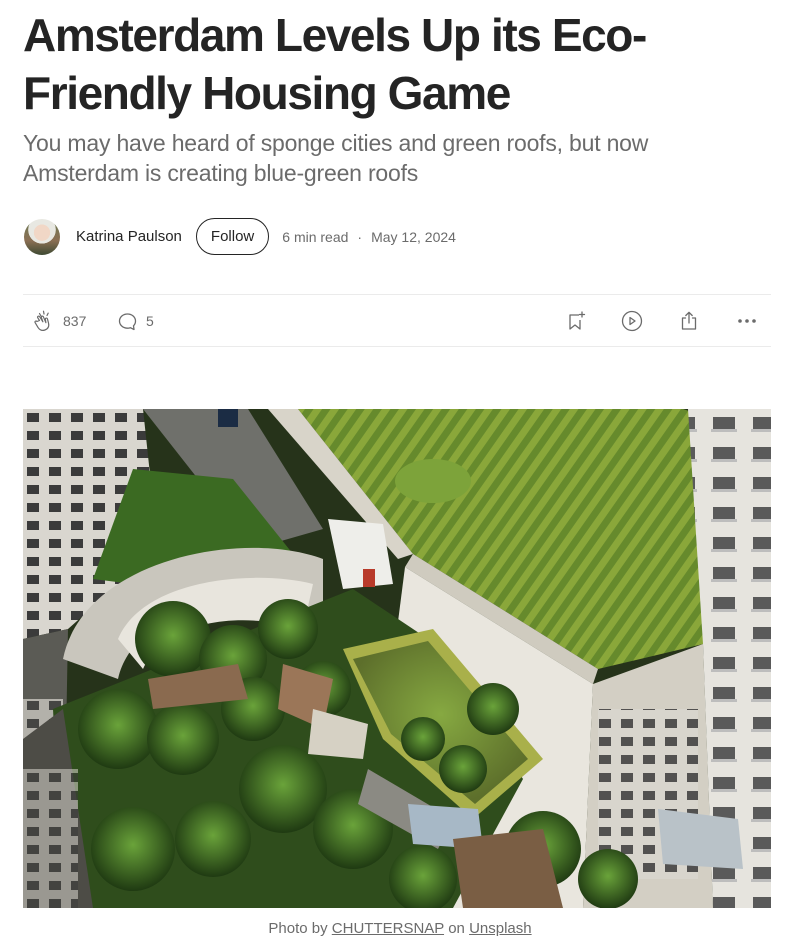 The width and height of the screenshot is (800, 951). What do you see at coordinates (128, 321) in the screenshot?
I see `comment-icon` at bounding box center [128, 321].